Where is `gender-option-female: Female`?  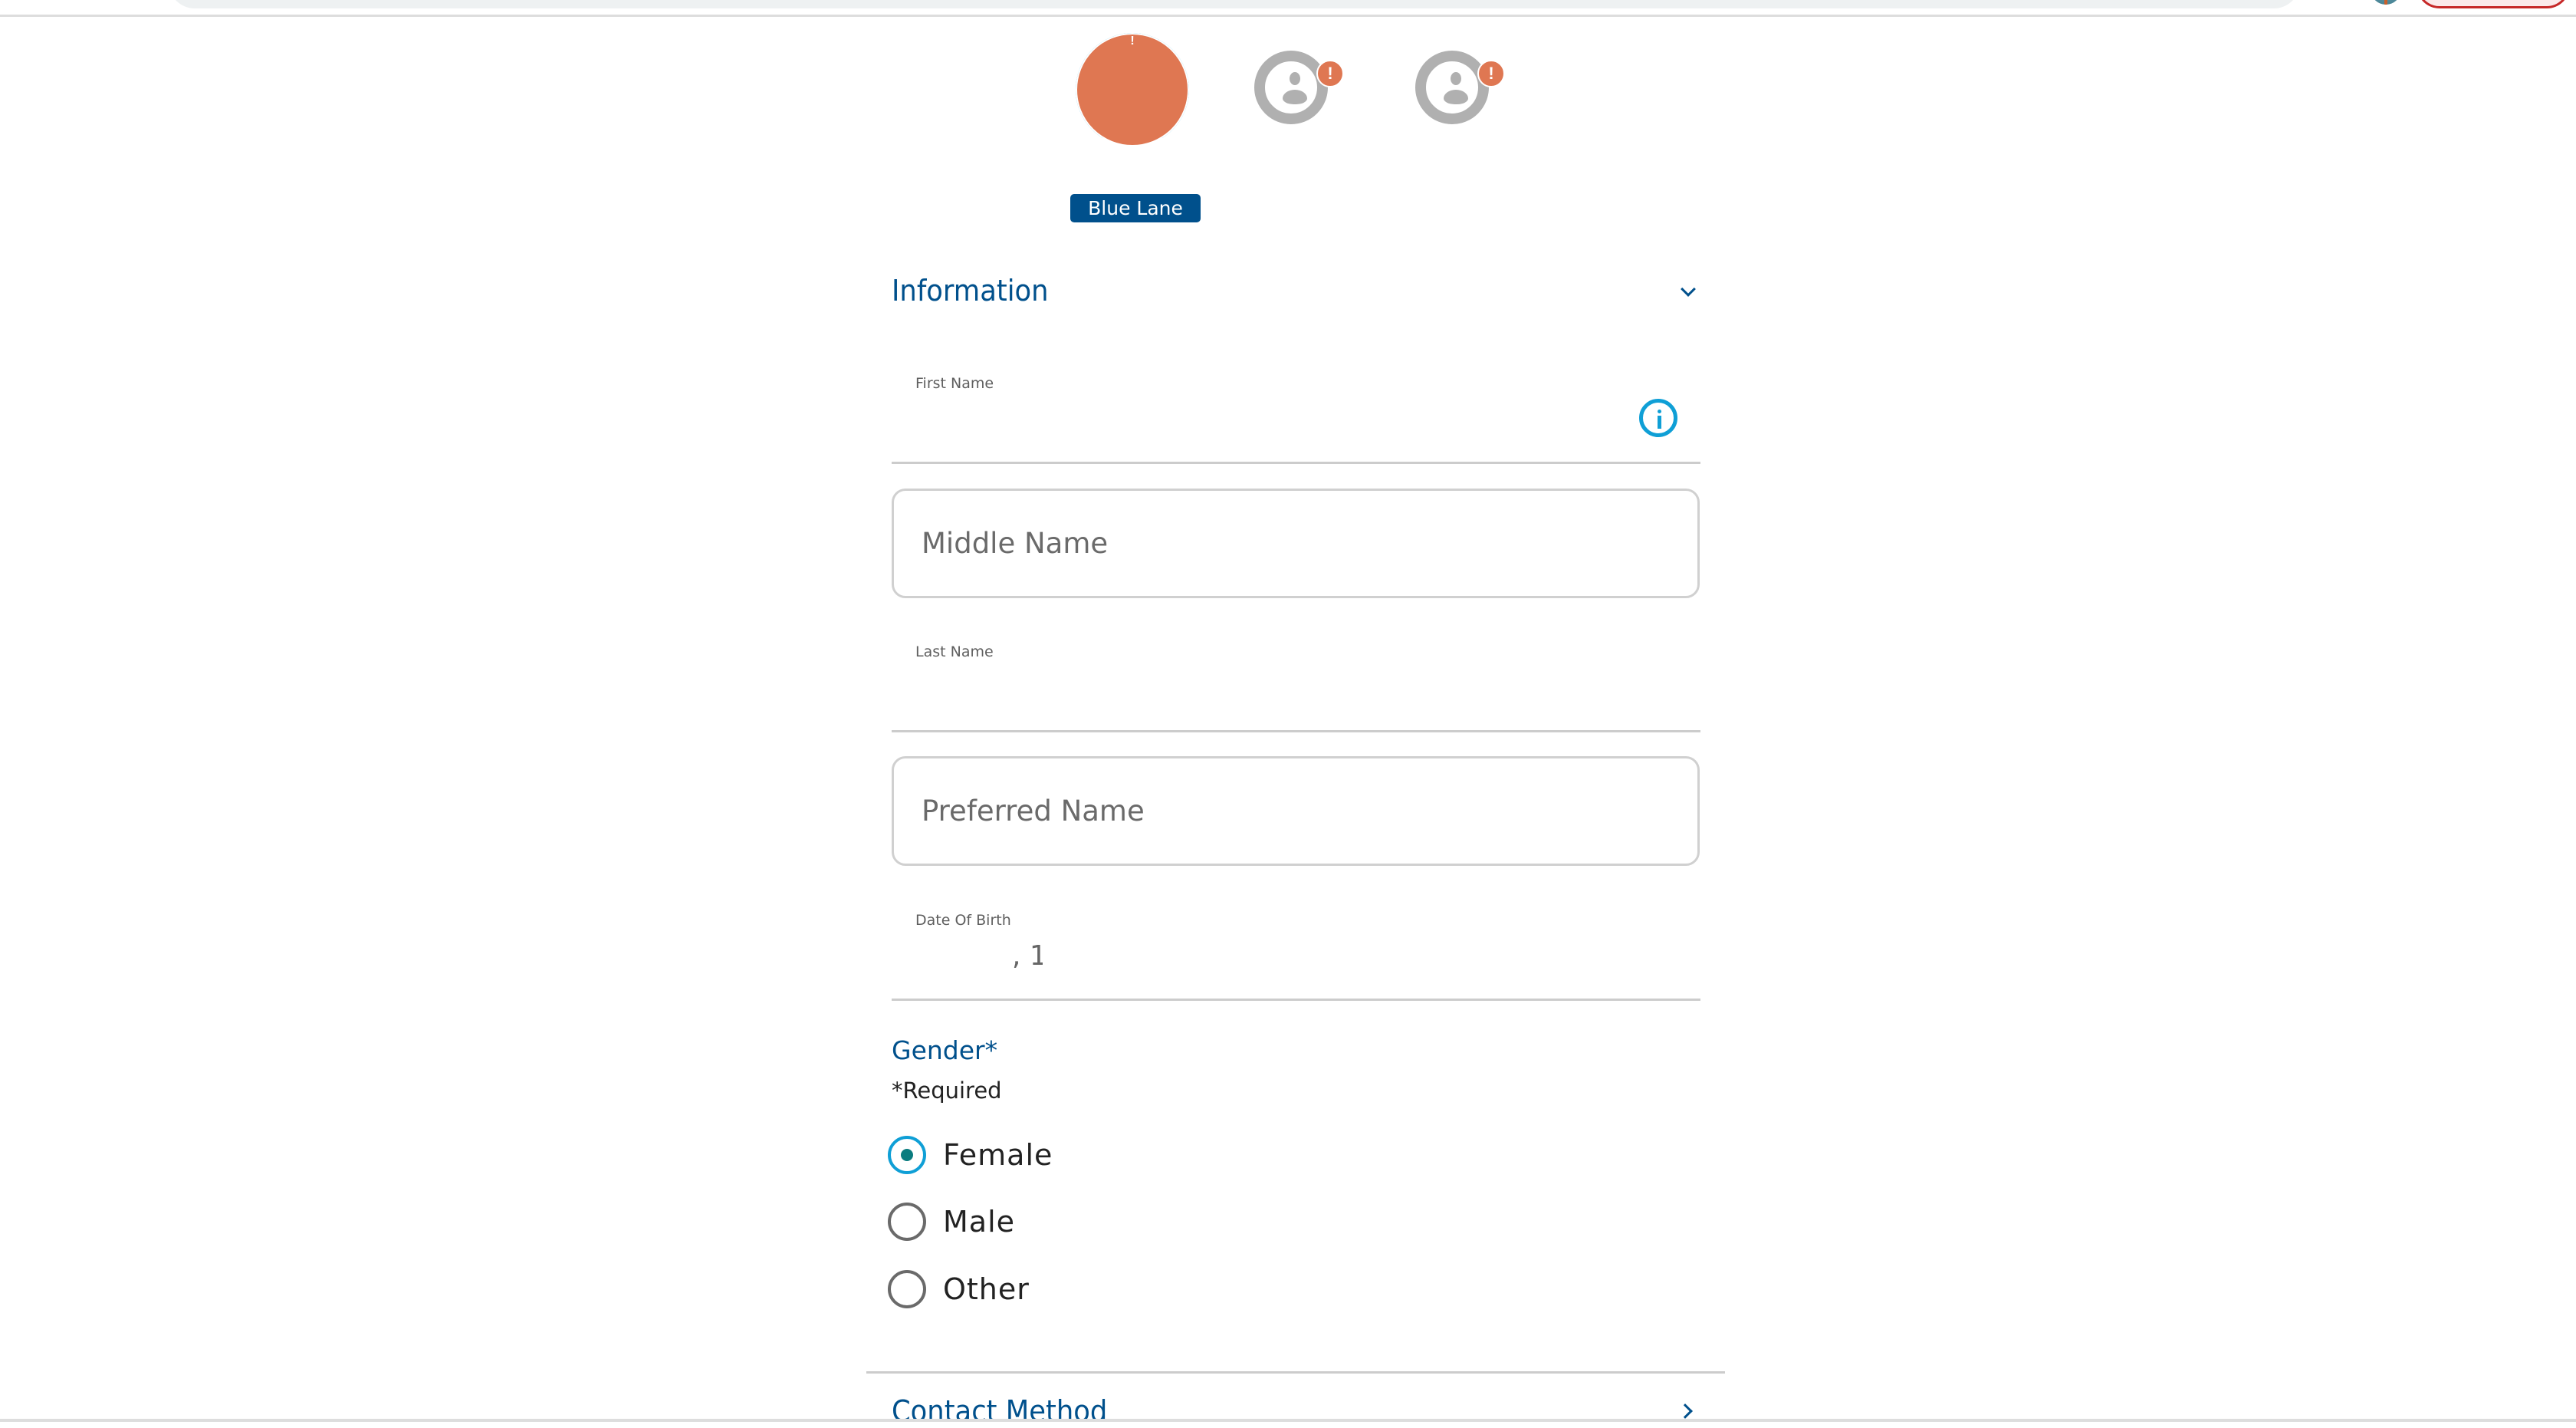 gender-option-female: Female is located at coordinates (970, 1155).